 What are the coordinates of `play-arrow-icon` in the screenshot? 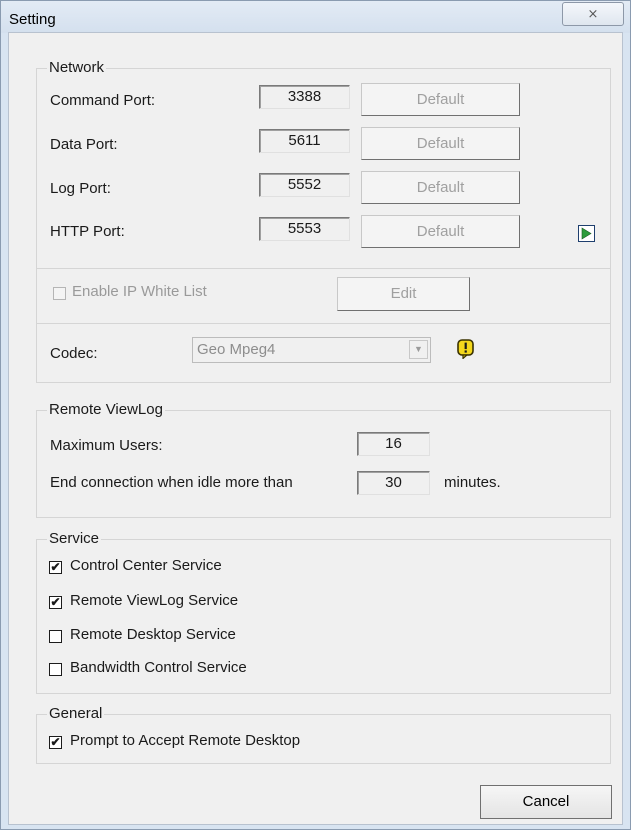 It's located at (586, 233).